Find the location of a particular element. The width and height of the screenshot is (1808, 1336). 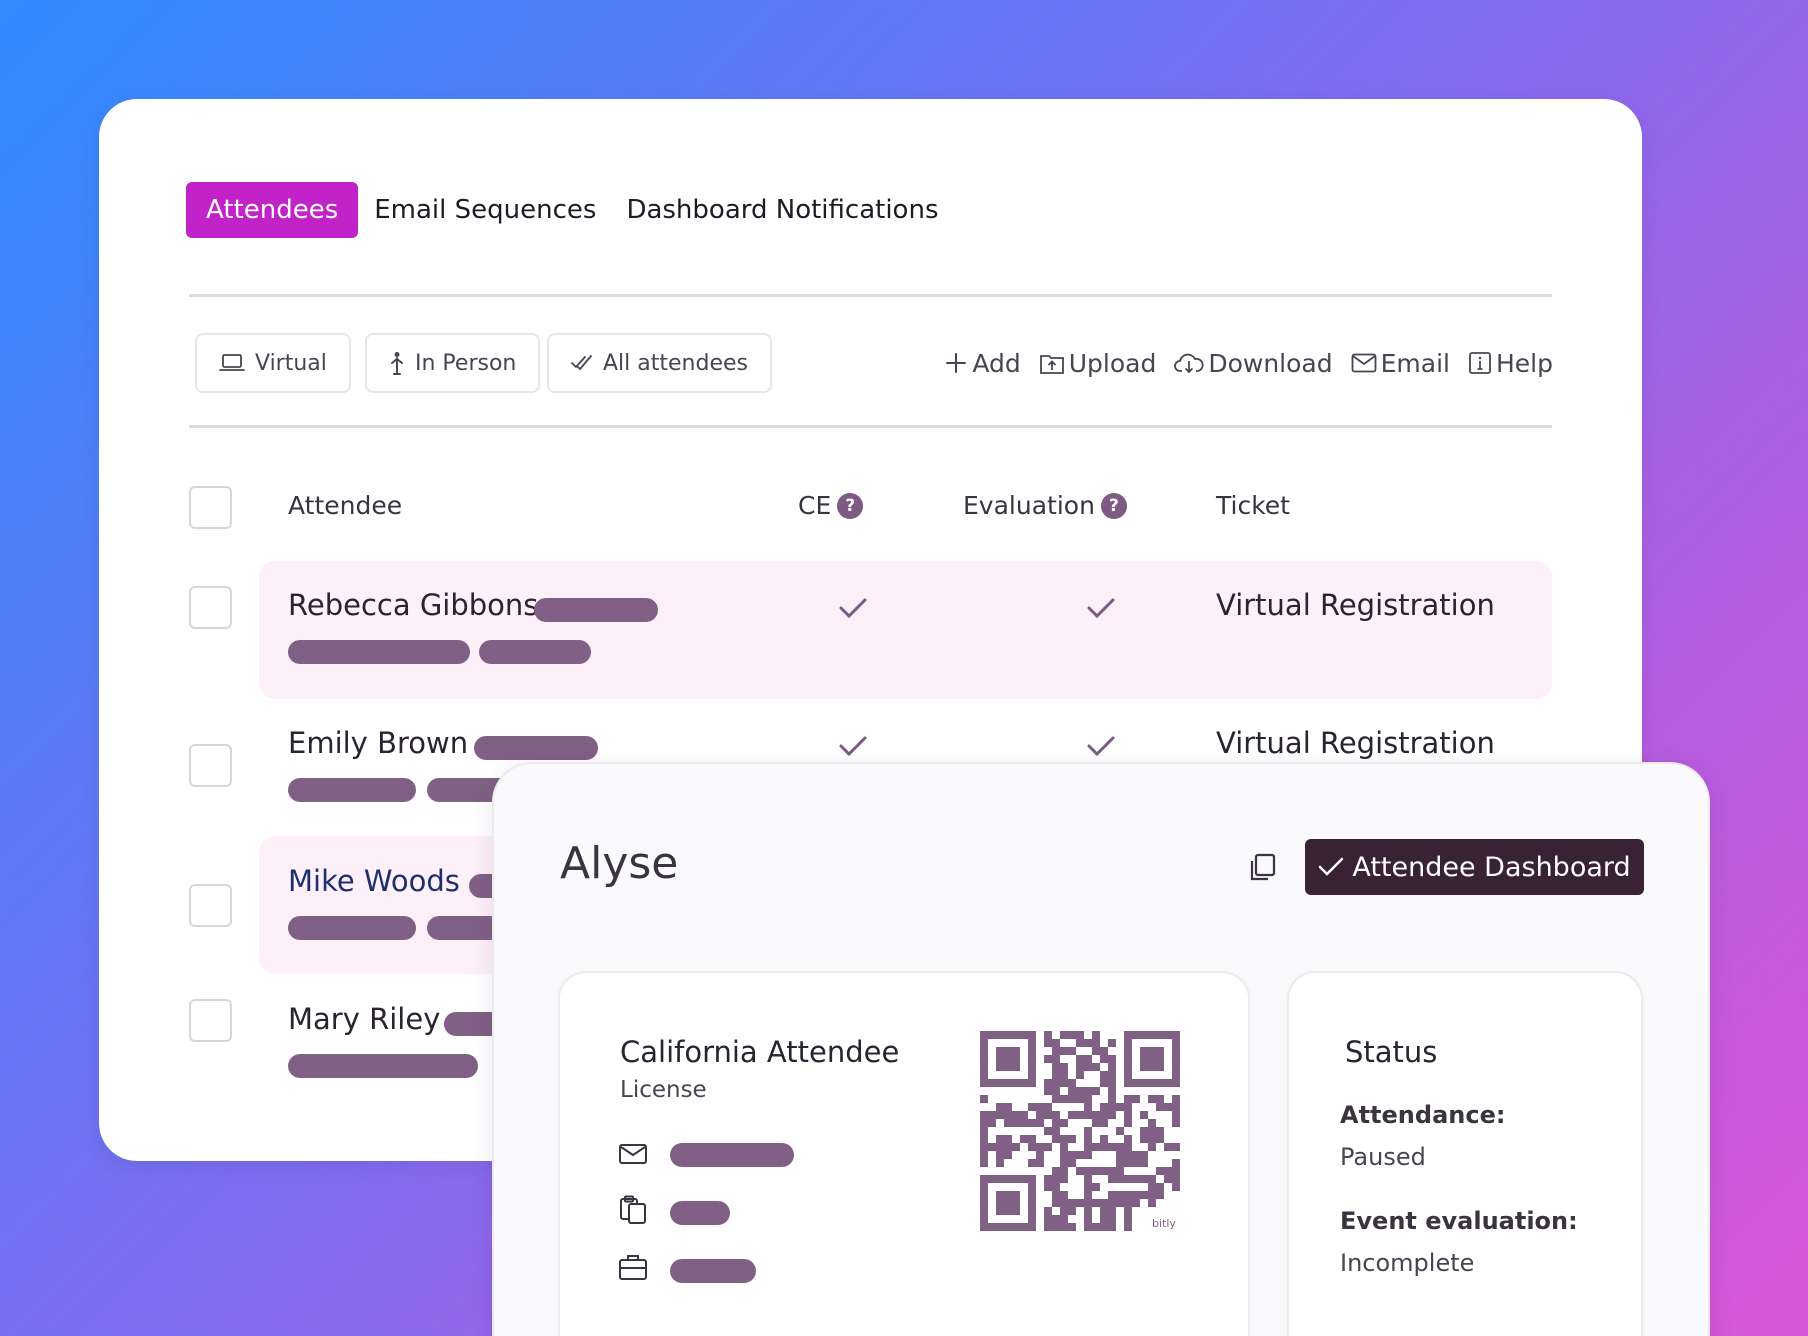

license-card: California Attendee License bitly is located at coordinates (904, 1153).